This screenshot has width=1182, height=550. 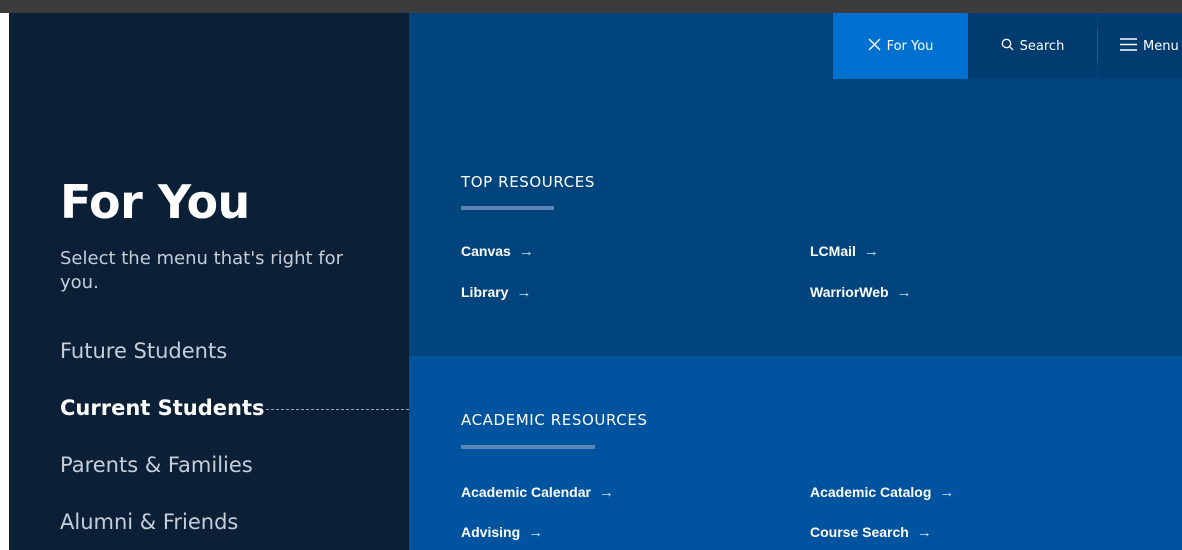 I want to click on link-canvas: Canvas →, so click(x=497, y=251).